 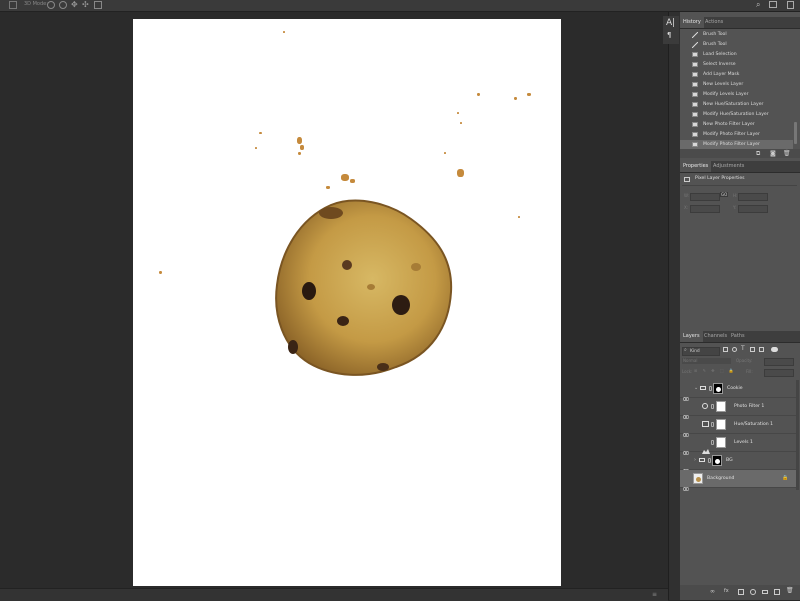 I want to click on filter-smart-object-icon, so click(x=761, y=349).